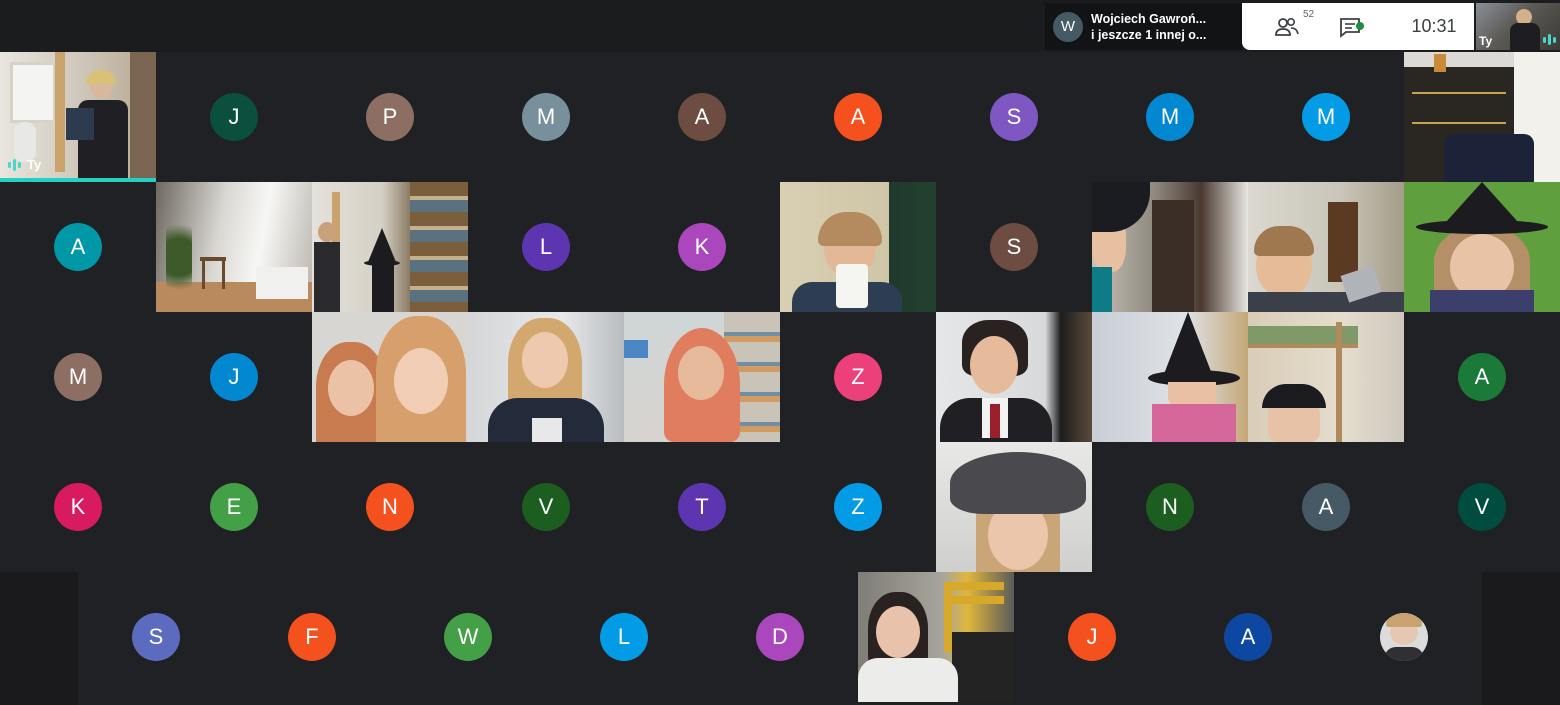 The image size is (1560, 705). What do you see at coordinates (39, 638) in the screenshot?
I see `row-filler-left` at bounding box center [39, 638].